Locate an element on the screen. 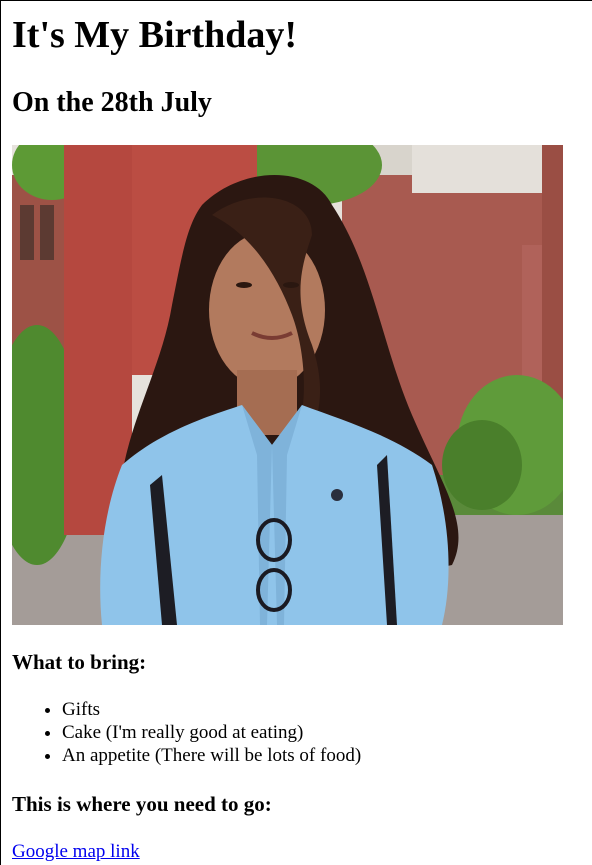 The image size is (592, 865). google-map-link: Google map link is located at coordinates (76, 852).